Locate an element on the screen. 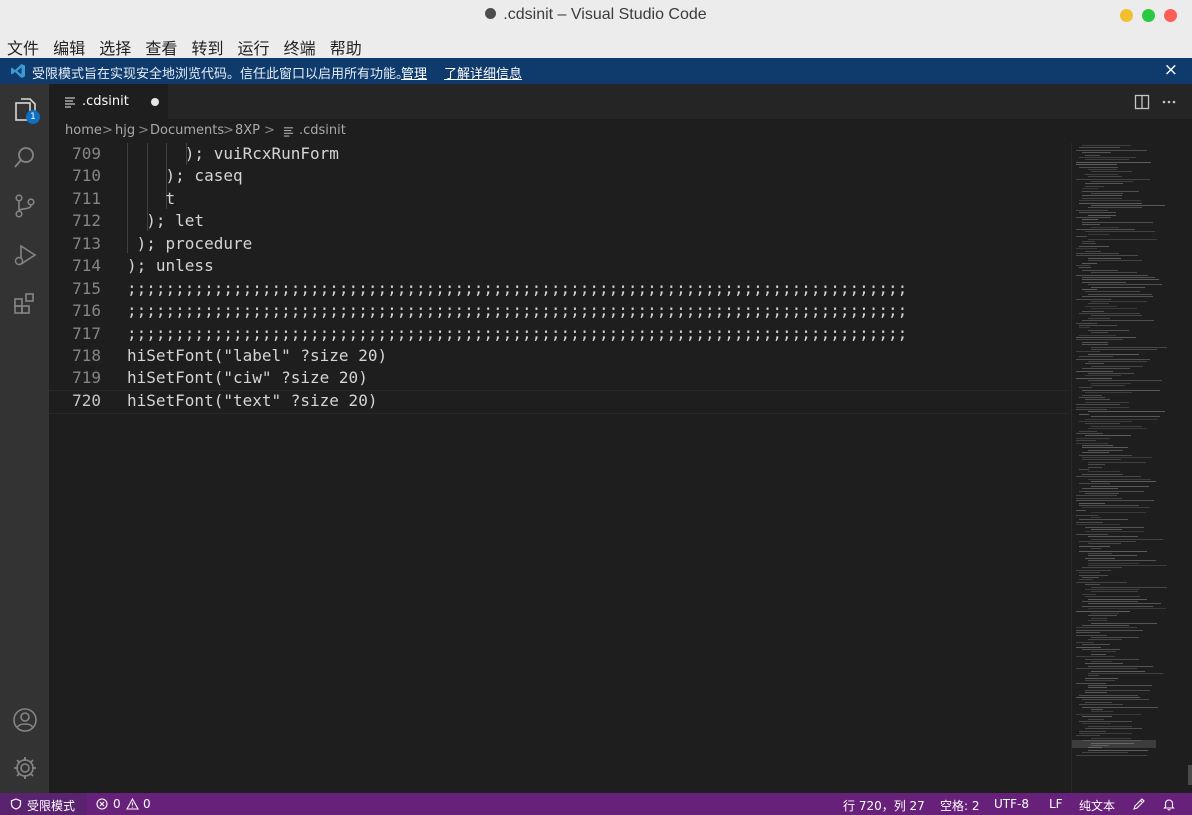 The width and height of the screenshot is (1192, 815). menu-run: 运行 is located at coordinates (254, 47).